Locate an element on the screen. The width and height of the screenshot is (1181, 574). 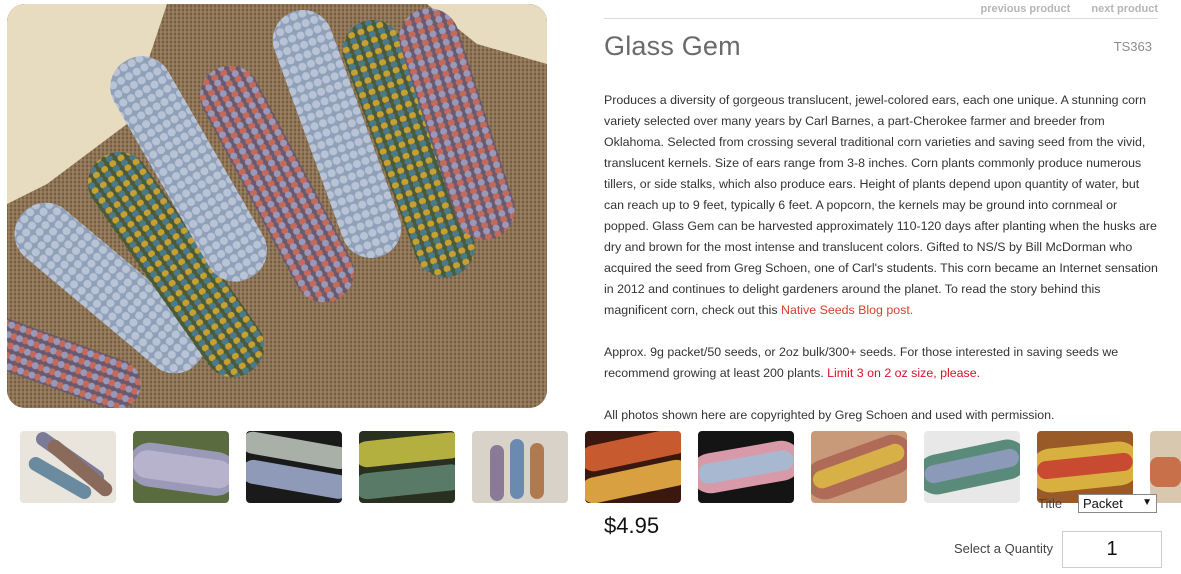
product-nav: previous product next product is located at coordinates (1060, 9).